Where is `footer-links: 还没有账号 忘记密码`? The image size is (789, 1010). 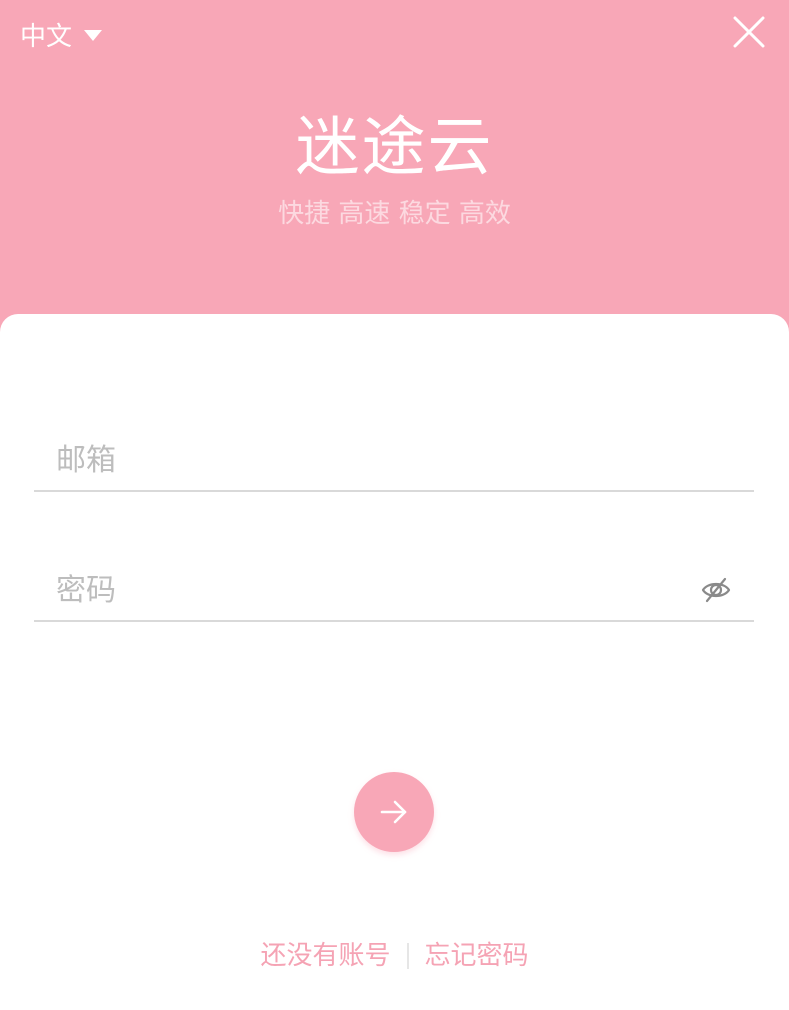
footer-links: 还没有账号 忘记密码 is located at coordinates (394, 956).